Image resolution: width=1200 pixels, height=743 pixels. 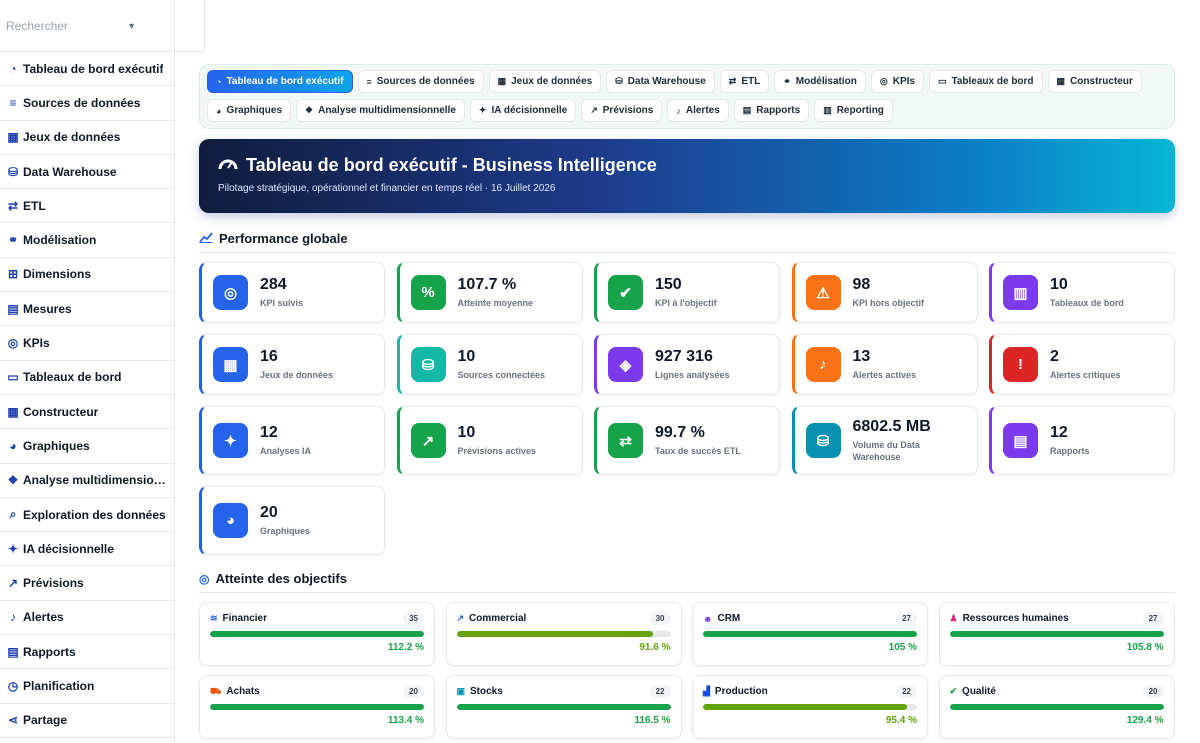 What do you see at coordinates (1145, 647) in the screenshot?
I see `objective-percent: 105.8 %` at bounding box center [1145, 647].